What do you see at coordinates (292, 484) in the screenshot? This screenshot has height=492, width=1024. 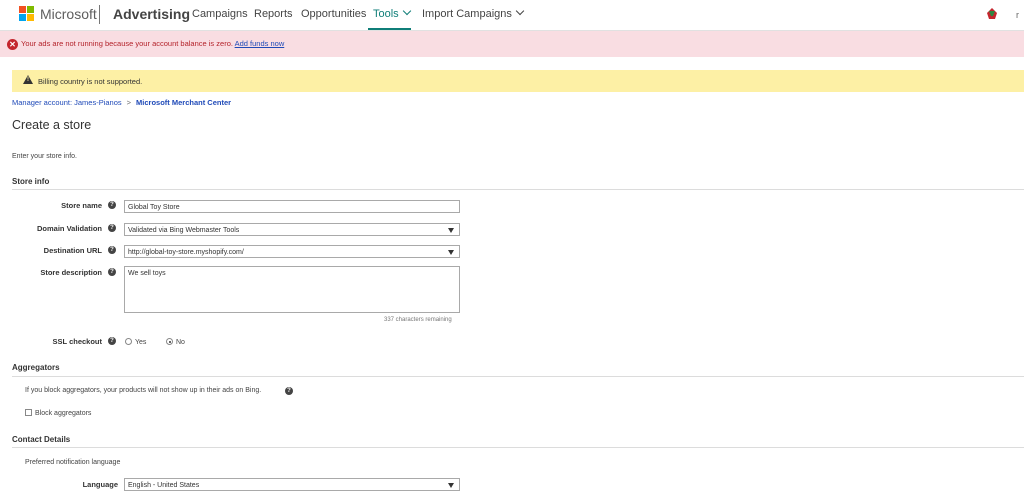 I see `language-select: English - United States` at bounding box center [292, 484].